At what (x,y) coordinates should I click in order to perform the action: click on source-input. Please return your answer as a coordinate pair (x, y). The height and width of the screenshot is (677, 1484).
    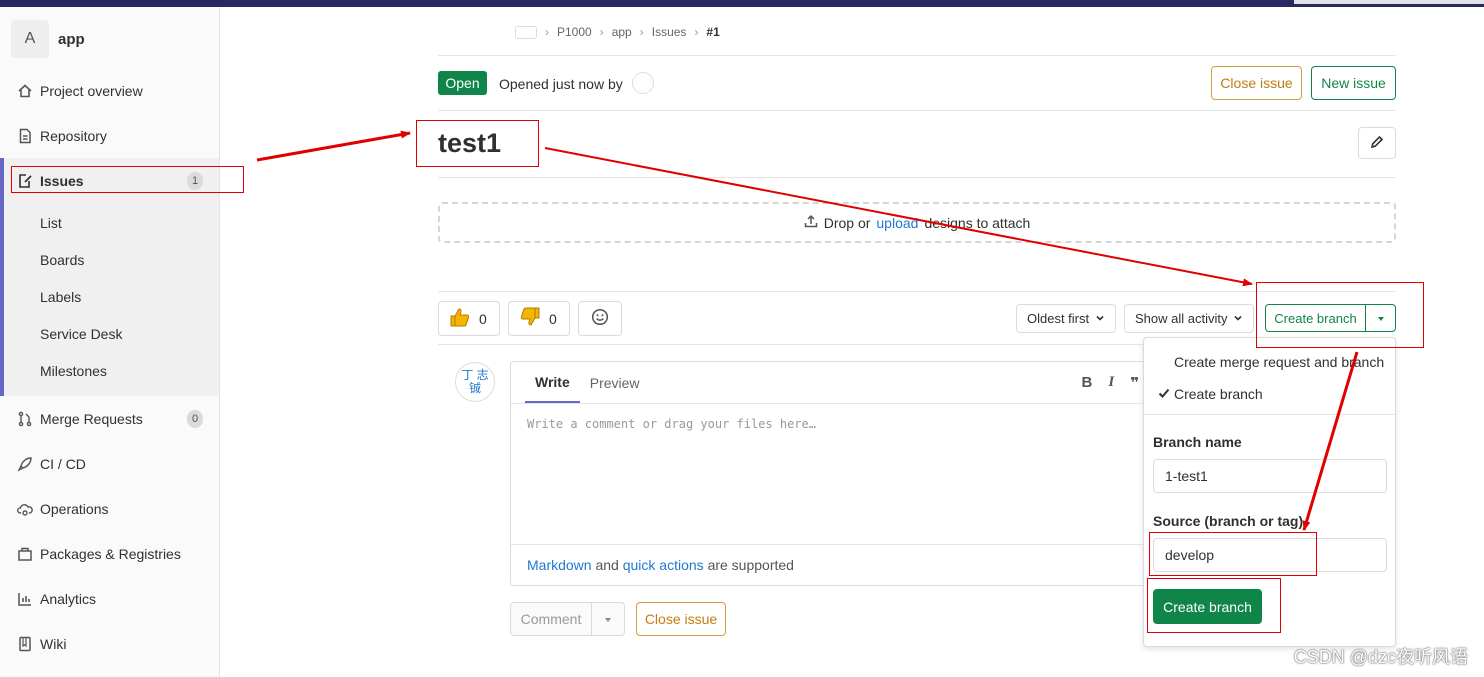
    Looking at the image, I should click on (1270, 555).